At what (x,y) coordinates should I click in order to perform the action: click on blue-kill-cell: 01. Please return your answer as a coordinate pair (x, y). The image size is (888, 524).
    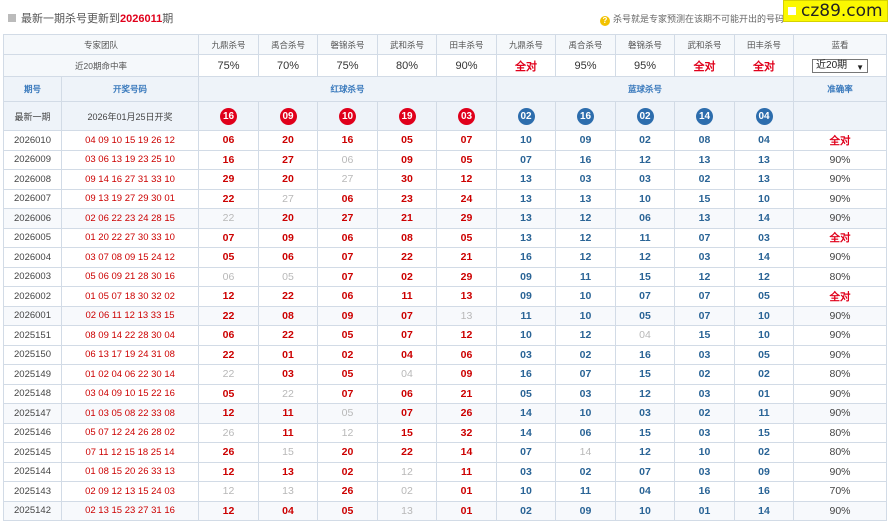
    Looking at the image, I should click on (764, 393).